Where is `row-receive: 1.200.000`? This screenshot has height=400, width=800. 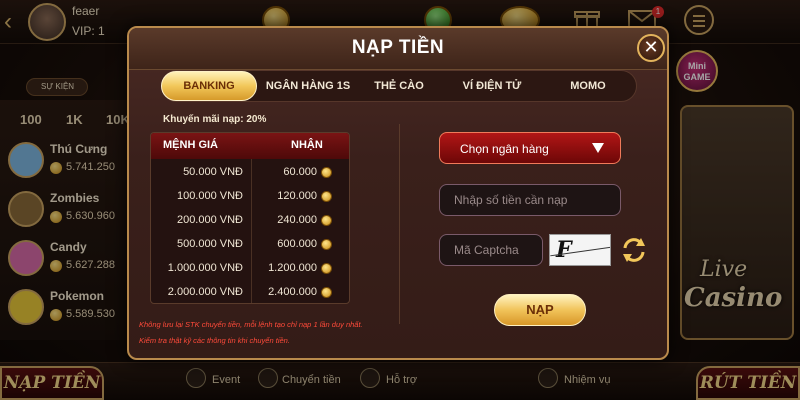 row-receive: 1.200.000 is located at coordinates (292, 268).